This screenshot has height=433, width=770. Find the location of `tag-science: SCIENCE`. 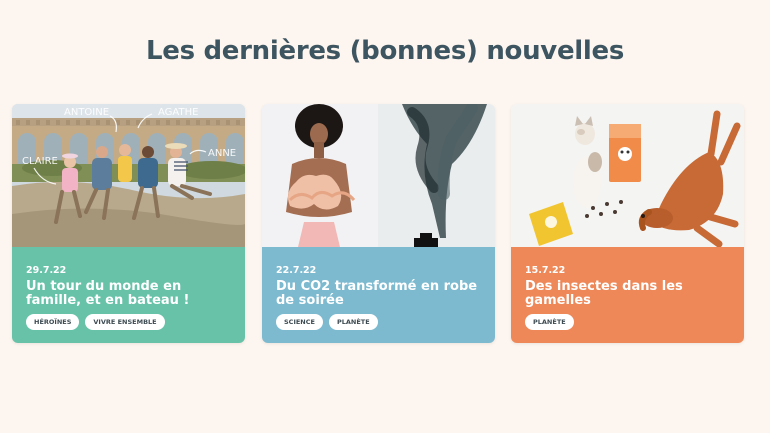

tag-science: SCIENCE is located at coordinates (299, 322).